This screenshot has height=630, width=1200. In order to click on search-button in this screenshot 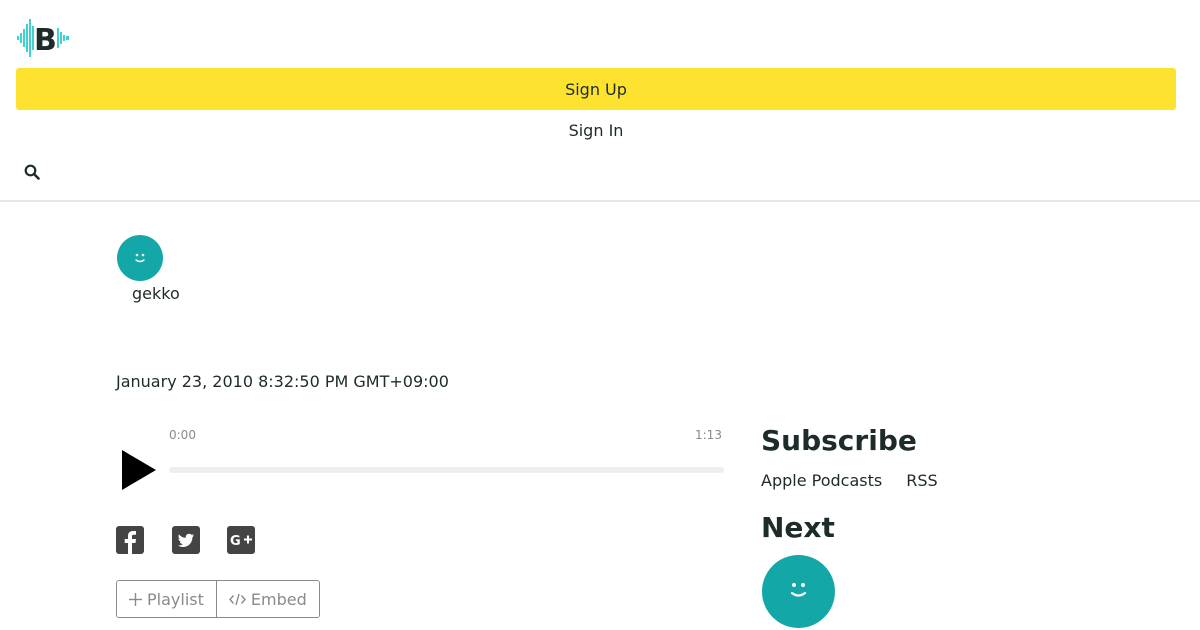, I will do `click(32, 172)`.